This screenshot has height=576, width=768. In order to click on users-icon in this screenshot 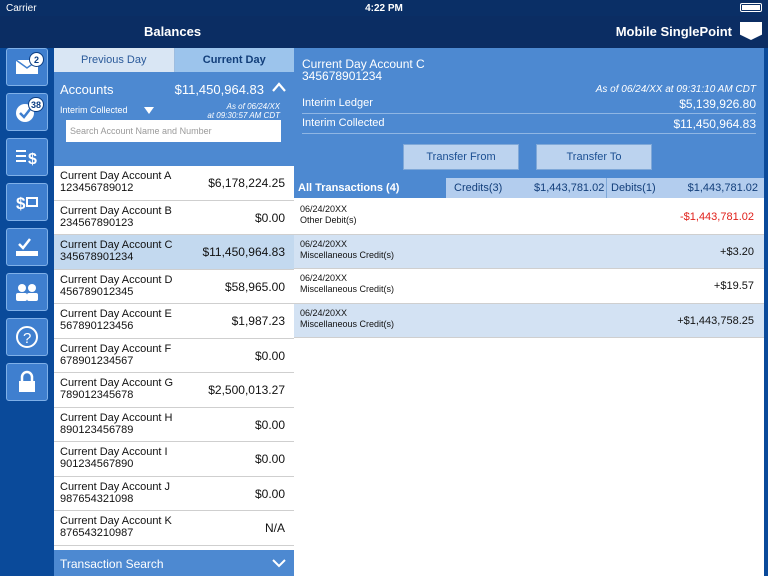, I will do `click(27, 292)`.